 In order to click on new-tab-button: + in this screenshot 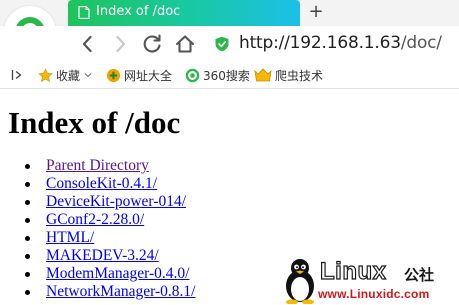, I will do `click(316, 13)`.